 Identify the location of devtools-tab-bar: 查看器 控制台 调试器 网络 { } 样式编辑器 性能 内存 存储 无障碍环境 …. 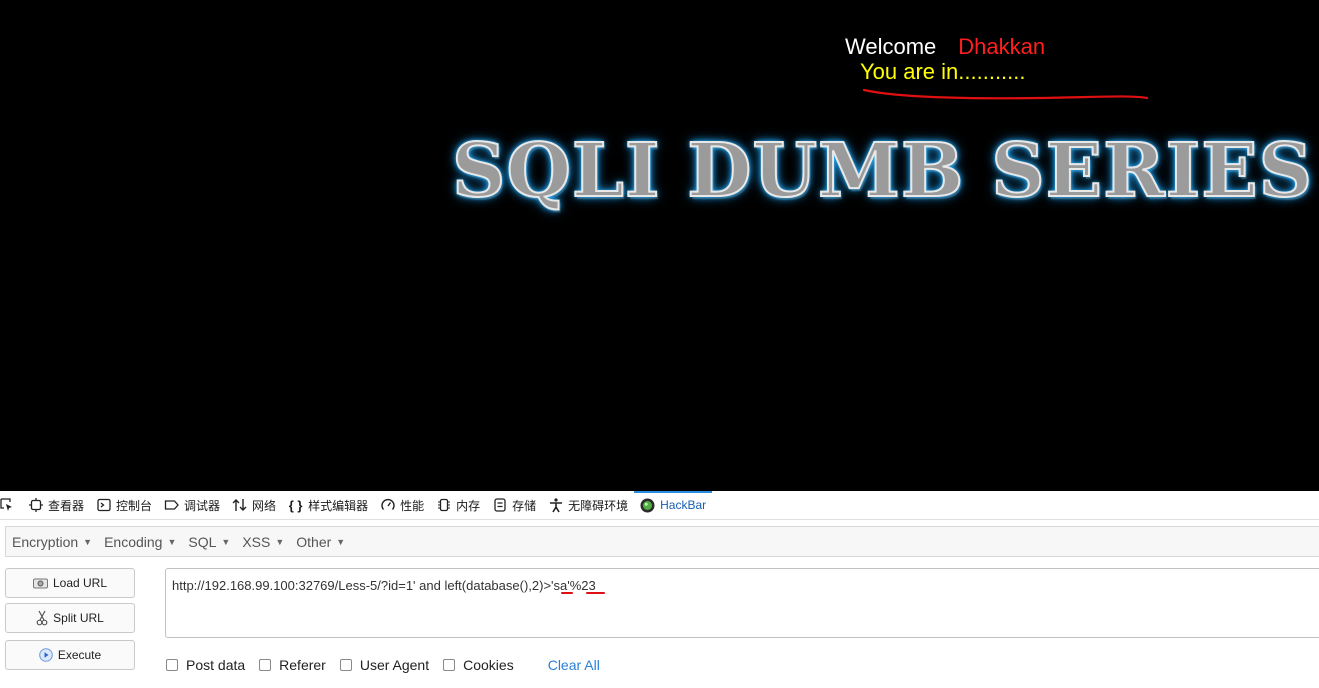
(659, 505).